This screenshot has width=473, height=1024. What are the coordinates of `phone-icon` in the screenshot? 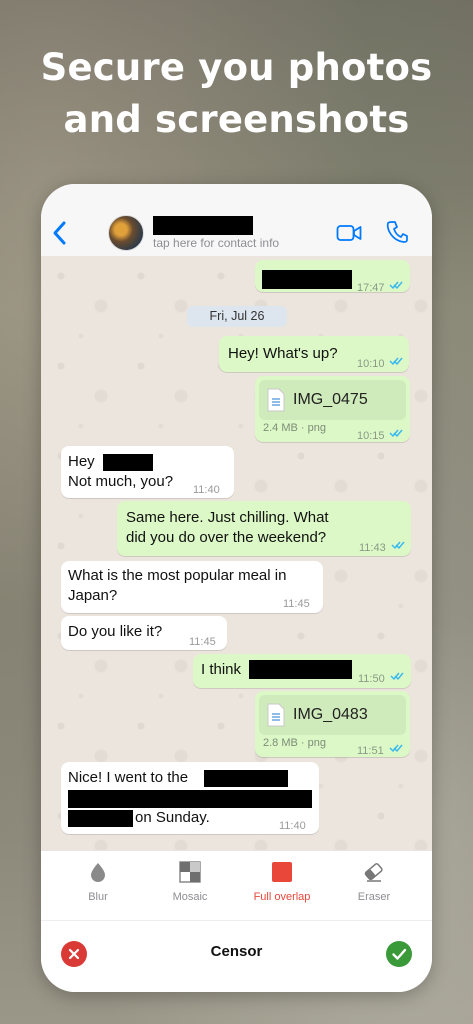 It's located at (397, 232).